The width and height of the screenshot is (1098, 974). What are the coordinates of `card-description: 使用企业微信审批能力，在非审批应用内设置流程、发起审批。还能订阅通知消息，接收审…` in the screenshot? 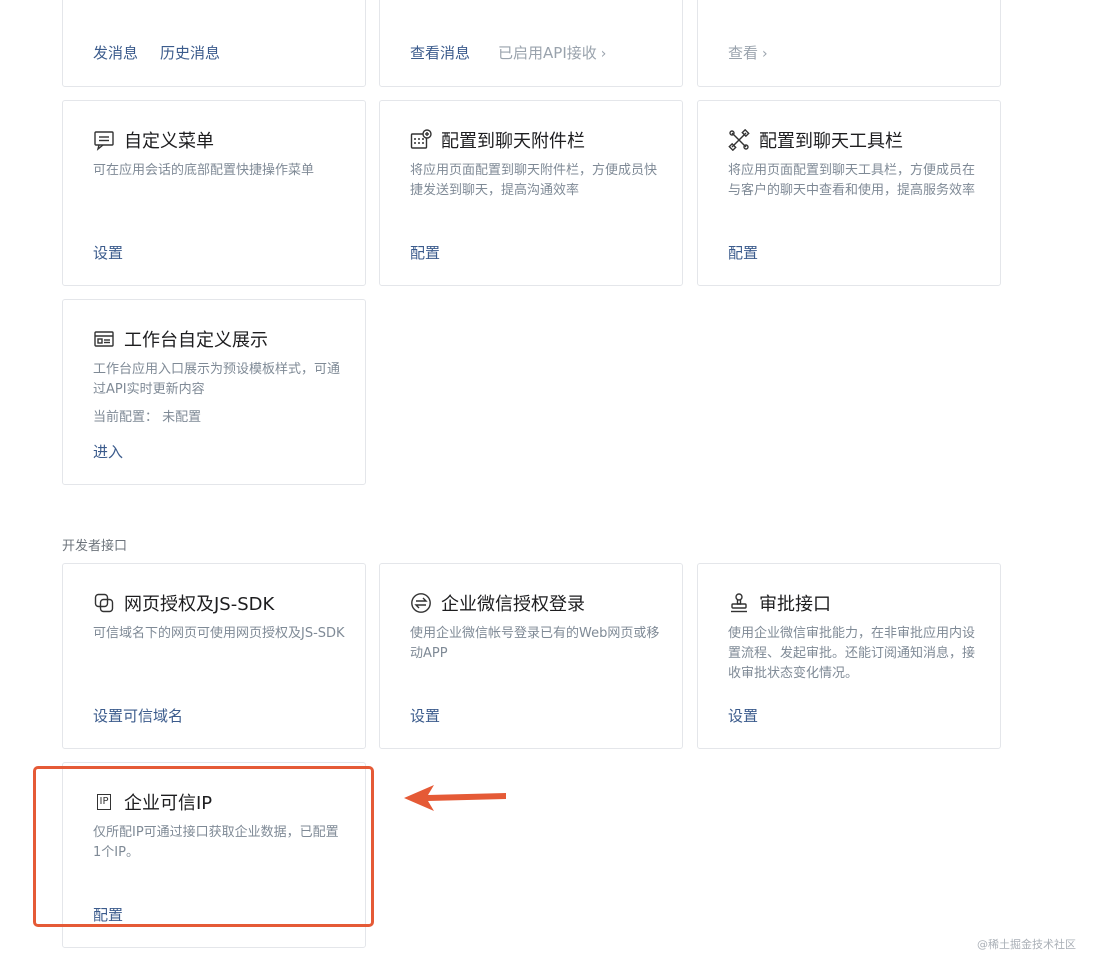 It's located at (852, 653).